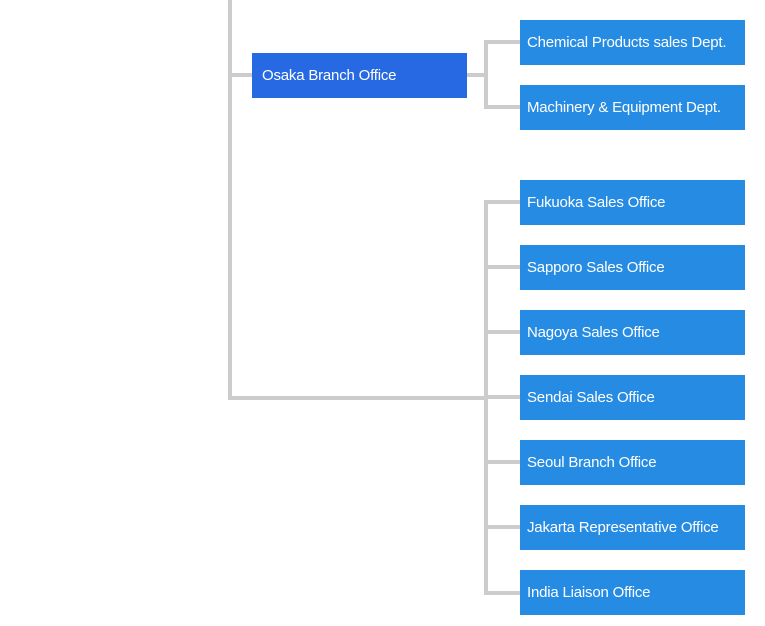 The height and width of the screenshot is (626, 765). I want to click on sapporo-sales-office-node: Sapporo Sales Office, so click(632, 267).